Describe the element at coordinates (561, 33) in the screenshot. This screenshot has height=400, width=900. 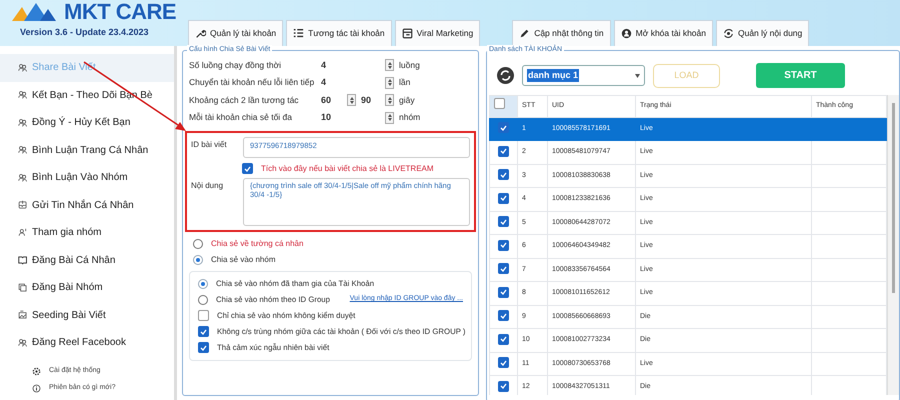
I see `tab: Cập nhật thông tin` at that location.